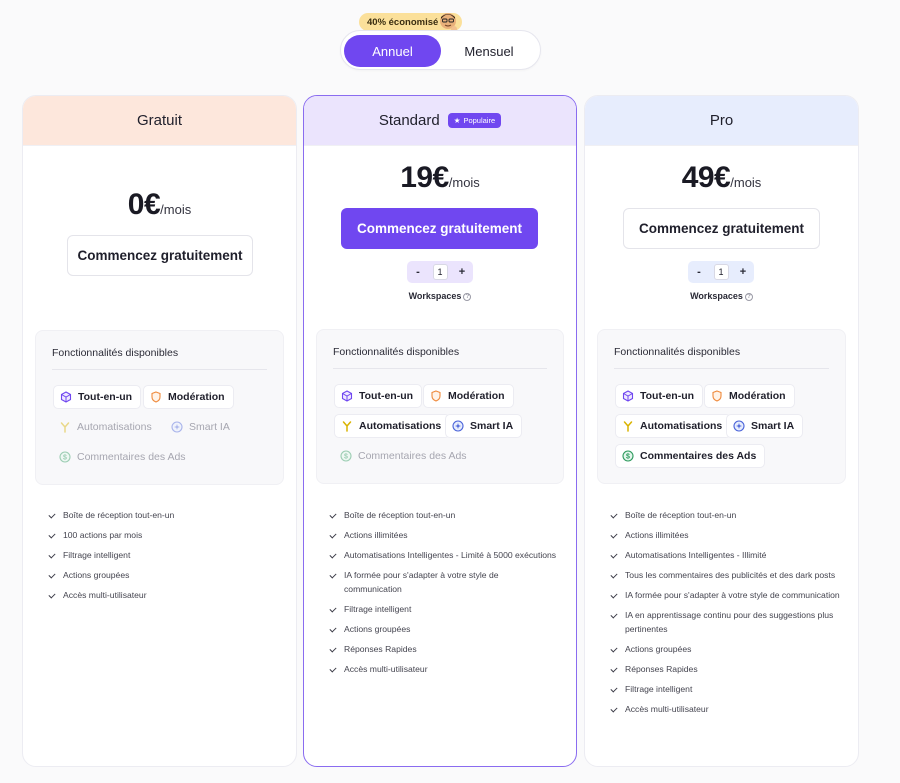  What do you see at coordinates (492, 426) in the screenshot?
I see `chip-label: Smart IA` at bounding box center [492, 426].